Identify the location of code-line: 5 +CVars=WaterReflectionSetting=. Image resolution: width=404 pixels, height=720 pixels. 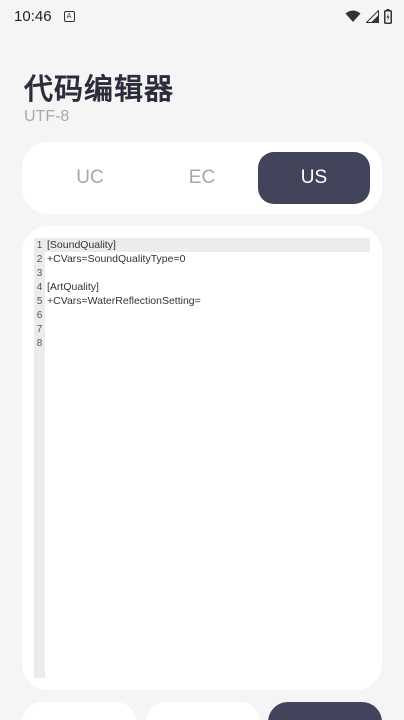
(202, 301).